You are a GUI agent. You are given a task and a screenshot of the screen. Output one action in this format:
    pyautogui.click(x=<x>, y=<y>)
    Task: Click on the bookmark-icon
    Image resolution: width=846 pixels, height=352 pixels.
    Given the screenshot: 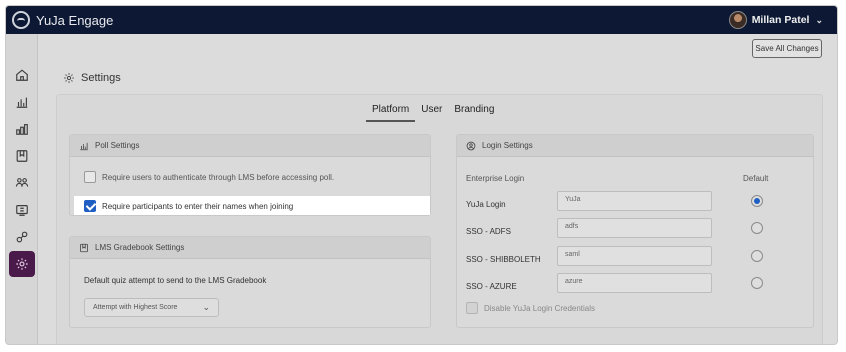 What is the action you would take?
    pyautogui.click(x=22, y=156)
    